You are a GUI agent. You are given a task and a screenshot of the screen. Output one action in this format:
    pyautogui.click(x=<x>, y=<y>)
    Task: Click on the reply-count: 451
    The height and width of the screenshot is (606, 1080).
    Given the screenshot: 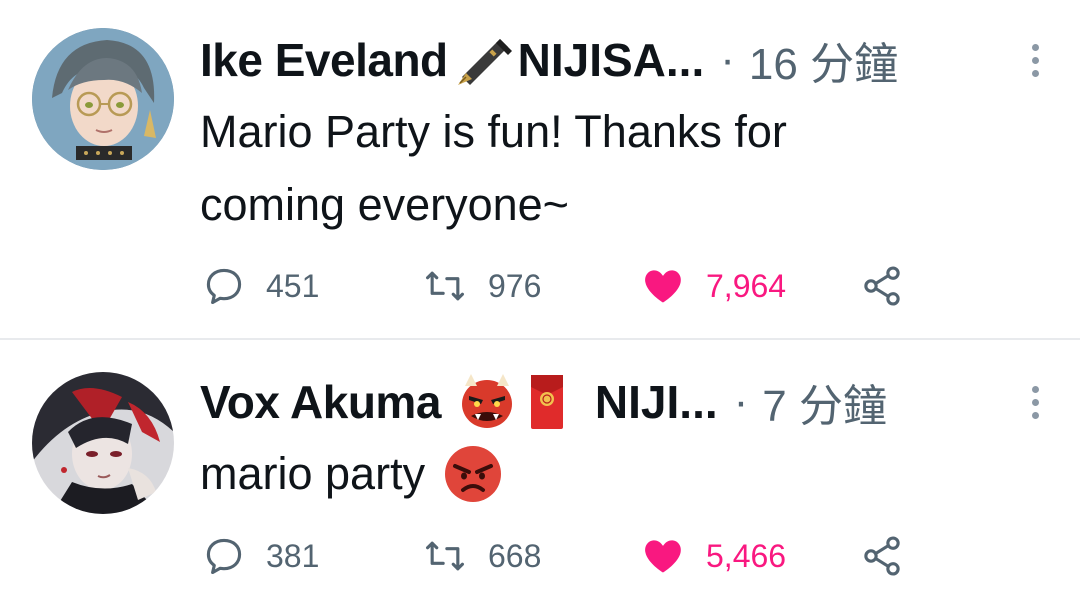 What is the action you would take?
    pyautogui.click(x=293, y=285)
    